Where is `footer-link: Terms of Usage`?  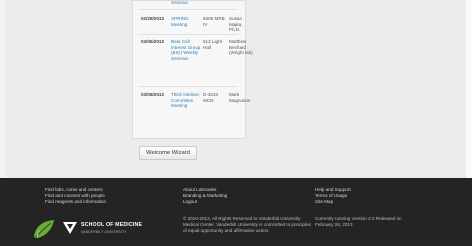
footer-link: Terms of Usage is located at coordinates (333, 196).